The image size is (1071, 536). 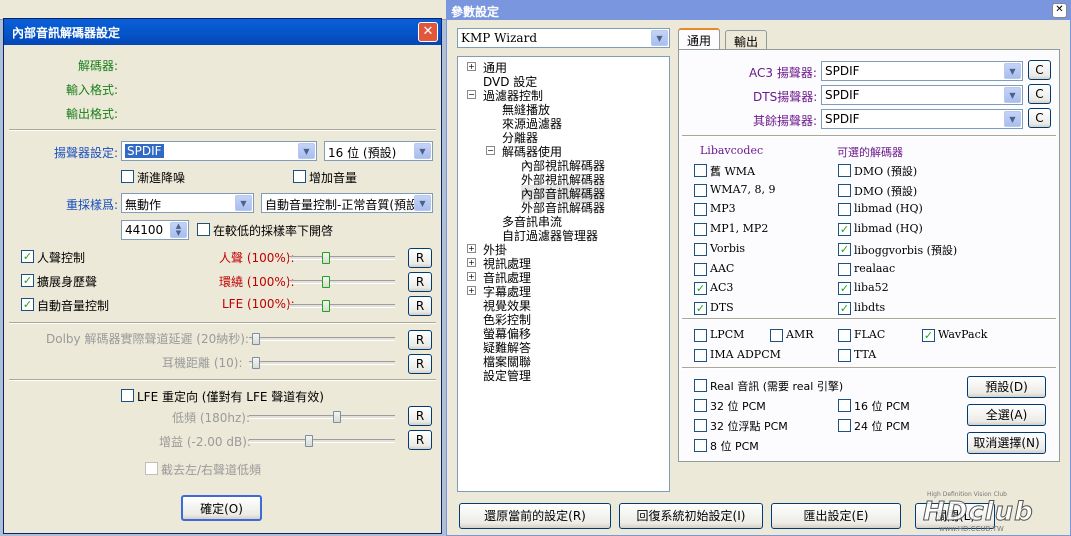 What do you see at coordinates (1039, 118) in the screenshot?
I see `other-config-button: C` at bounding box center [1039, 118].